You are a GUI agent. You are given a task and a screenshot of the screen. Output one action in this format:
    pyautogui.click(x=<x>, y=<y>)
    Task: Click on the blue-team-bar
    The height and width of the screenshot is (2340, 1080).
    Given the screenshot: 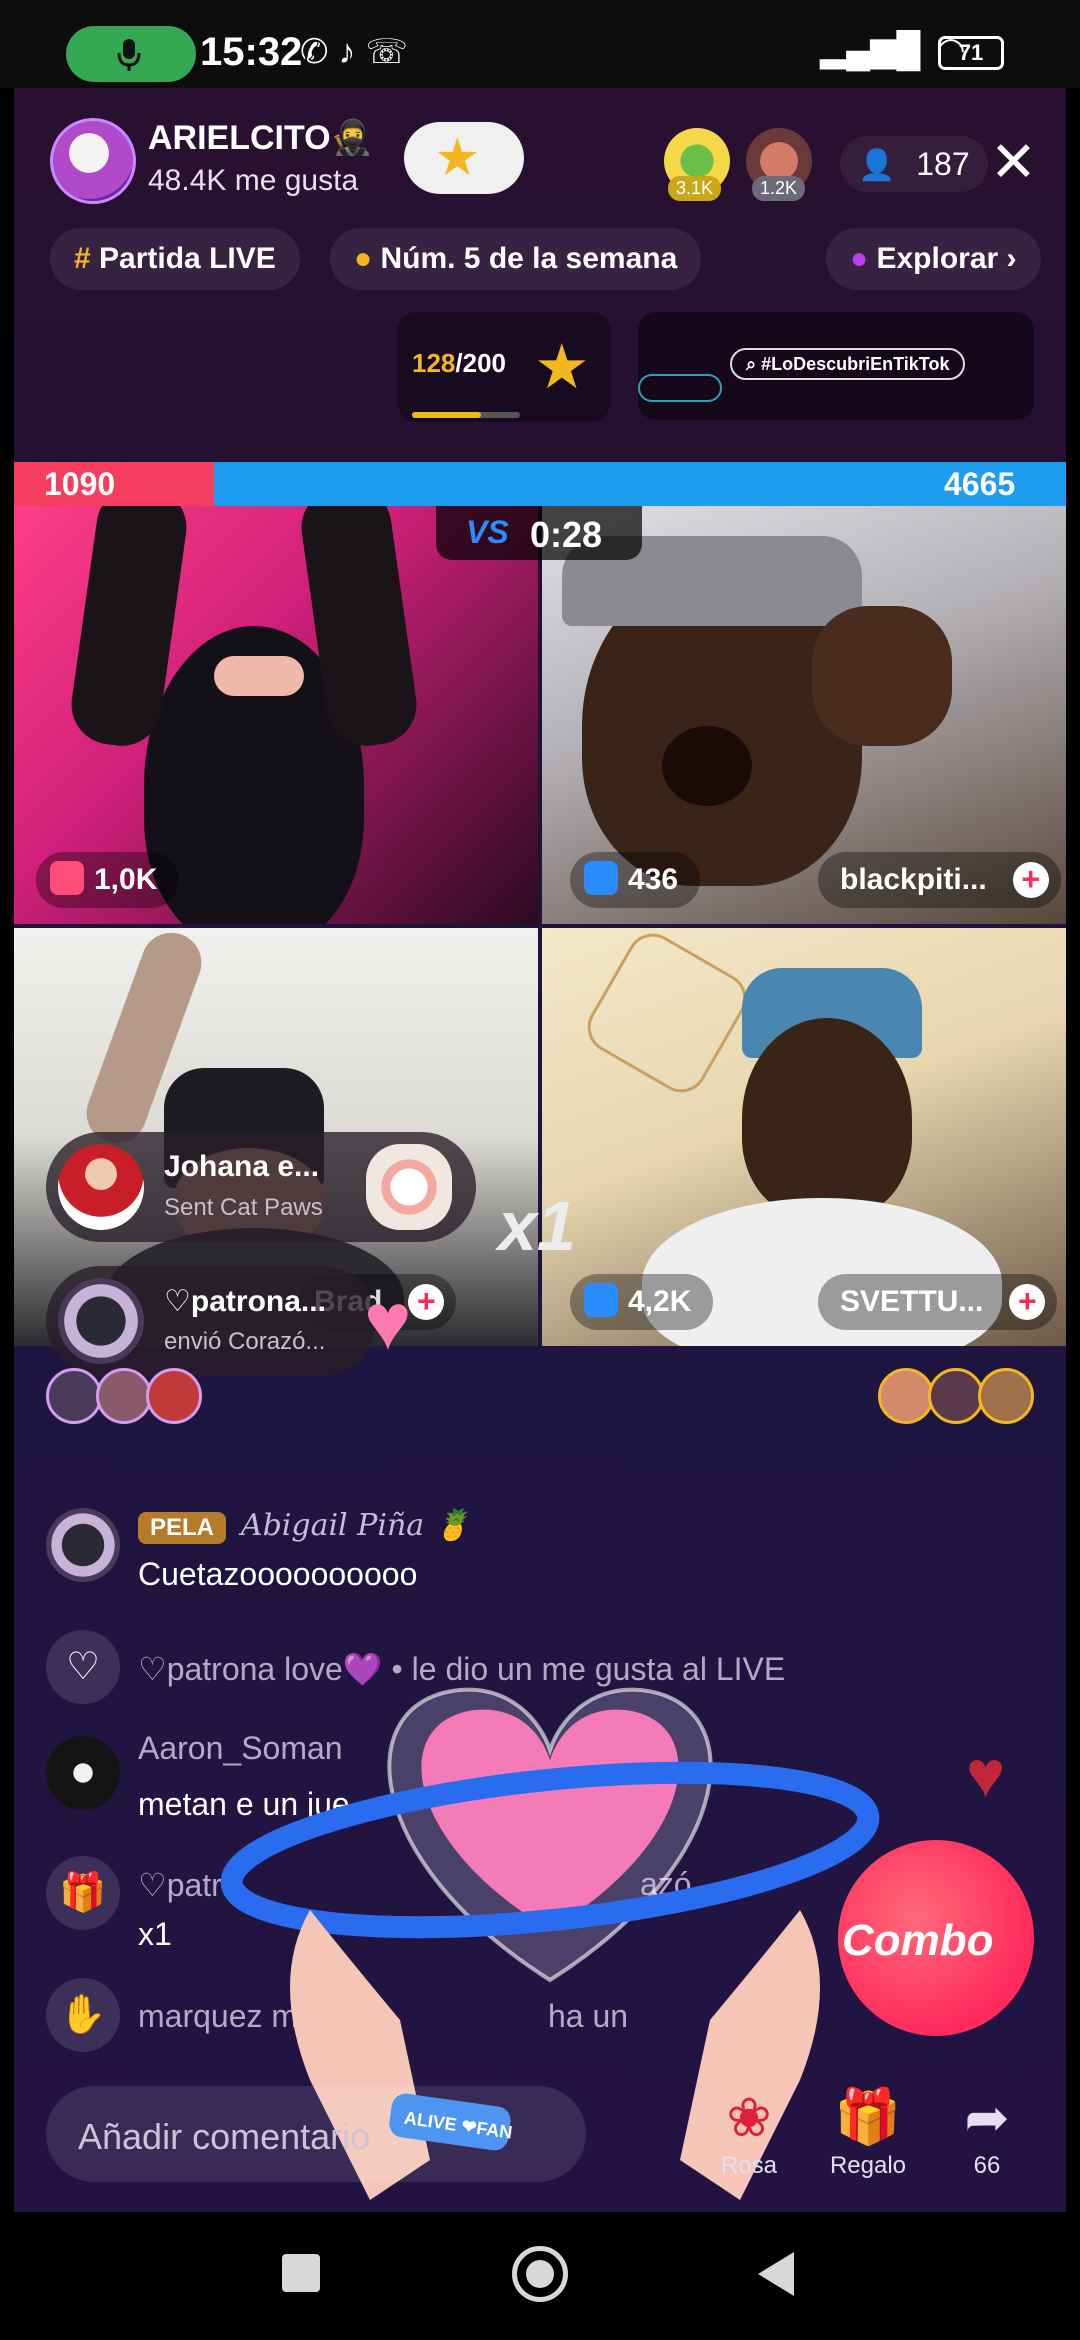 What is the action you would take?
    pyautogui.click(x=640, y=484)
    